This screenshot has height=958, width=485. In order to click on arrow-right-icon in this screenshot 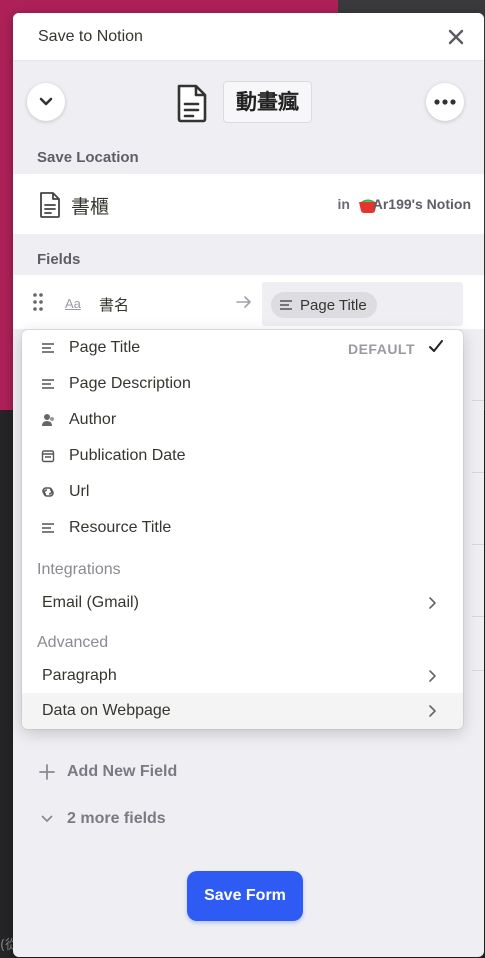, I will do `click(243, 302)`.